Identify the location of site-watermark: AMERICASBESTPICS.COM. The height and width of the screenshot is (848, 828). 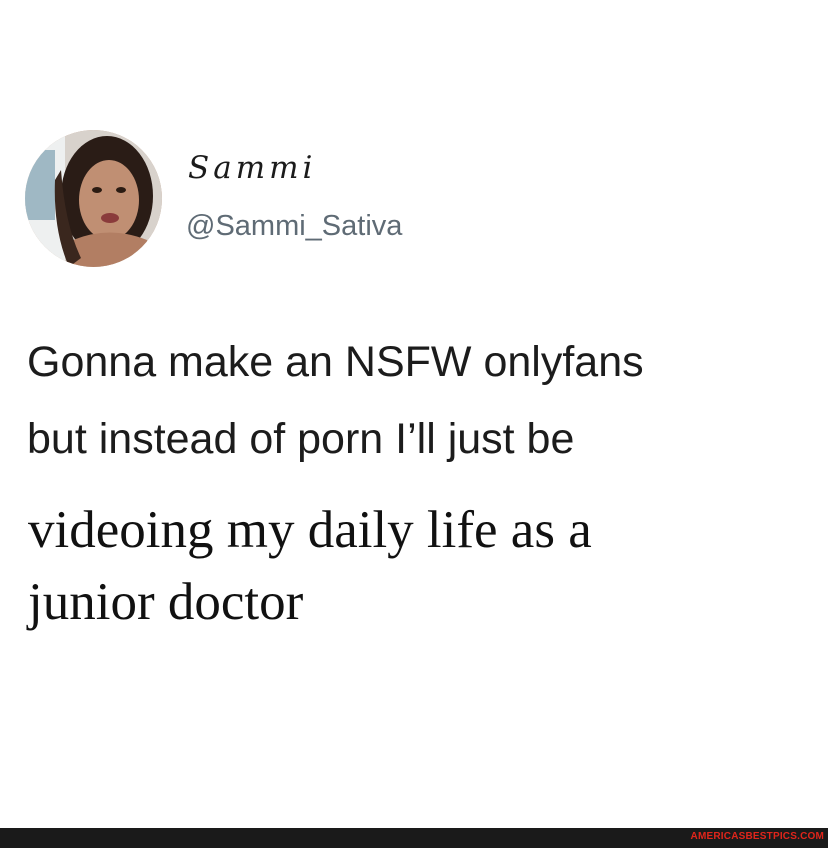
(757, 836).